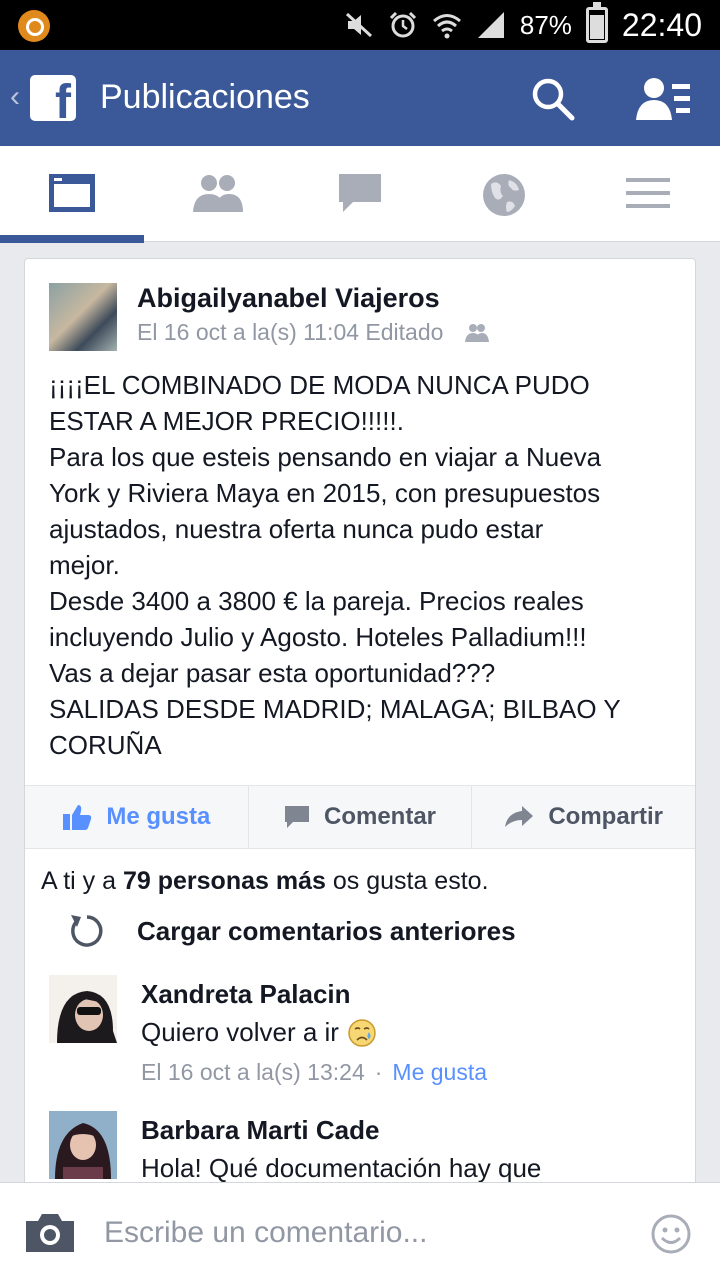 This screenshot has height=1280, width=720. I want to click on notification-app-icon, so click(34, 26).